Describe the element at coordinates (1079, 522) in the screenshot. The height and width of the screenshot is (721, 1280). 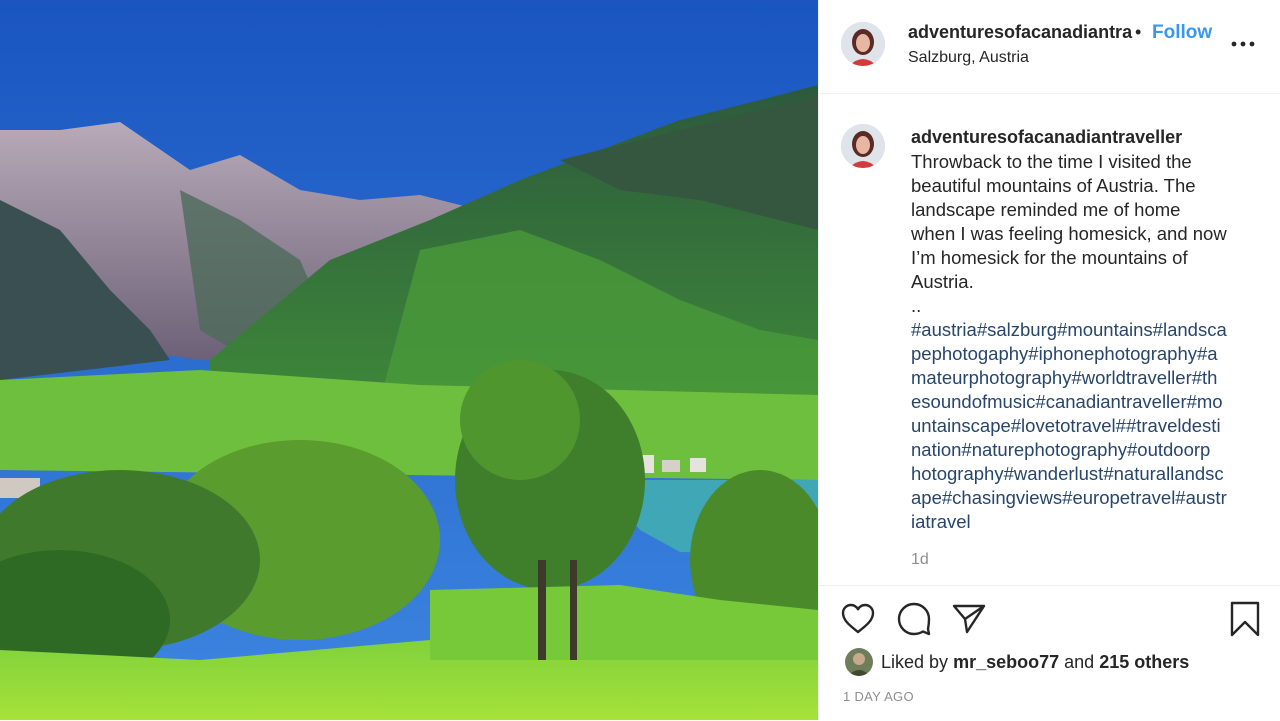
I see `hashtag-line: iatravel` at that location.